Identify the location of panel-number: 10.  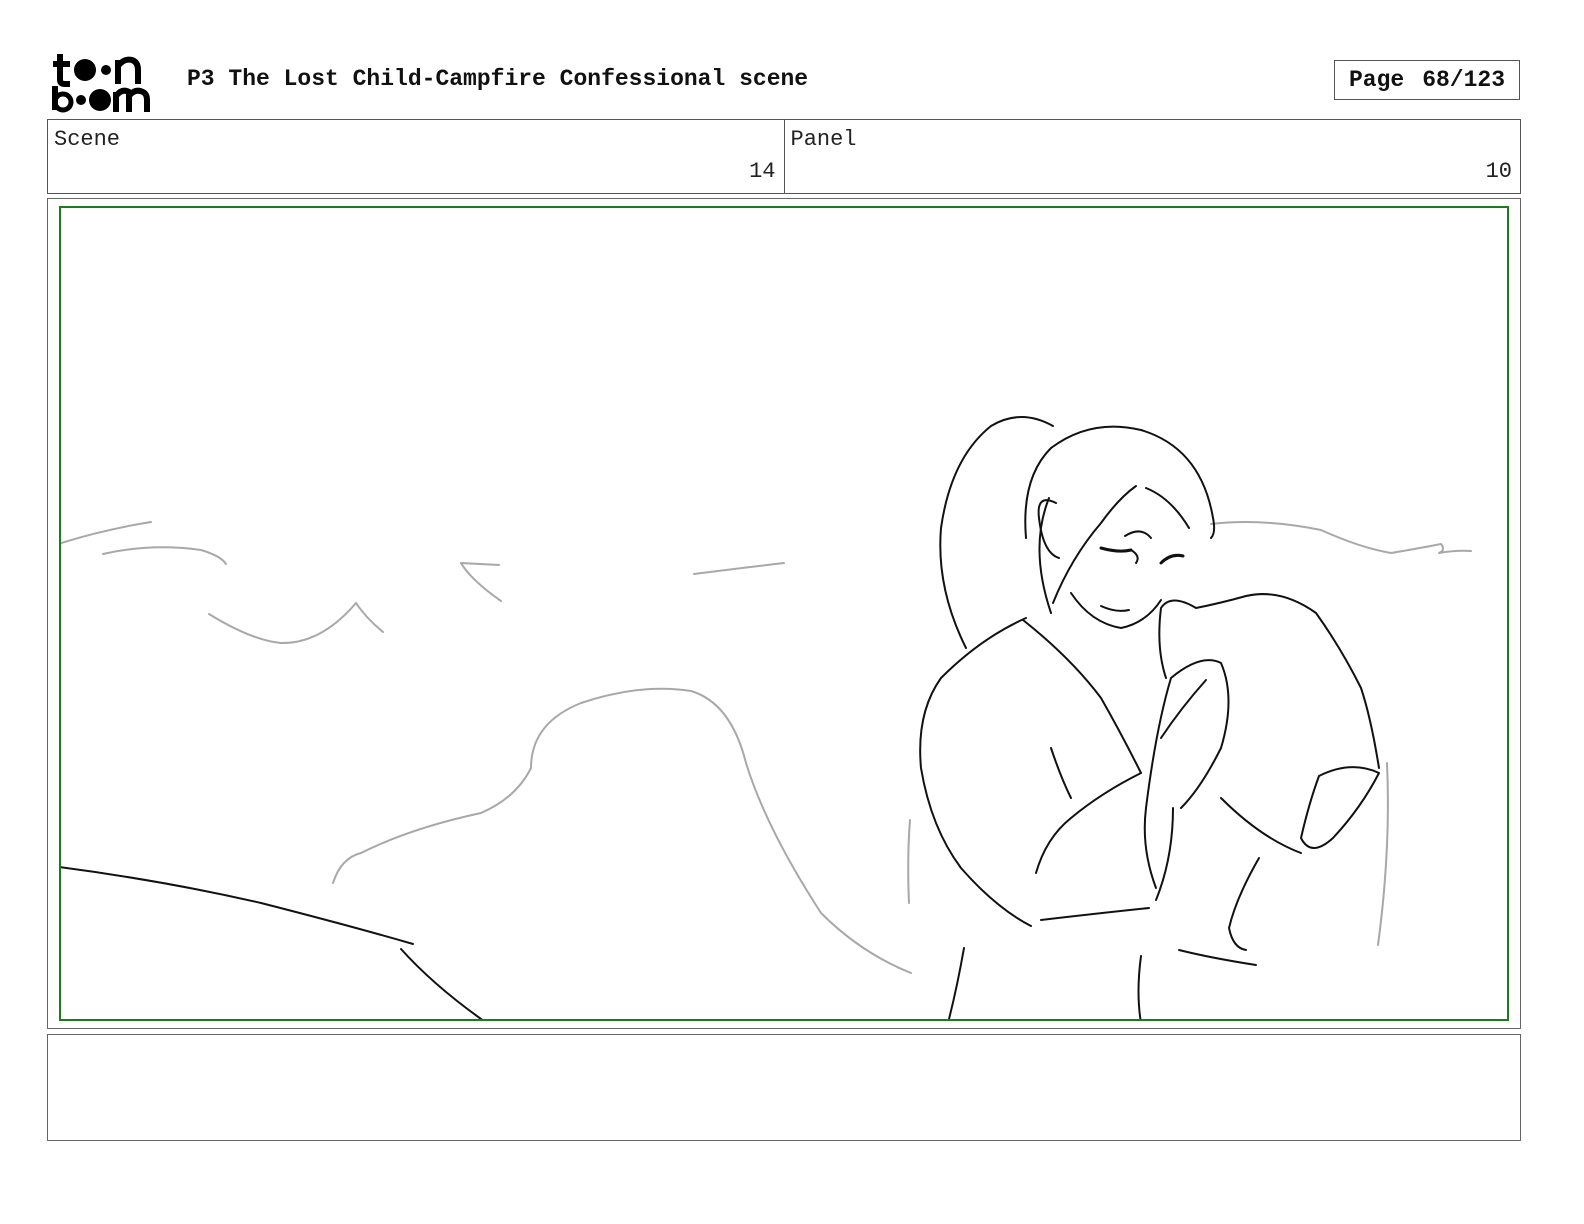
(1498, 171).